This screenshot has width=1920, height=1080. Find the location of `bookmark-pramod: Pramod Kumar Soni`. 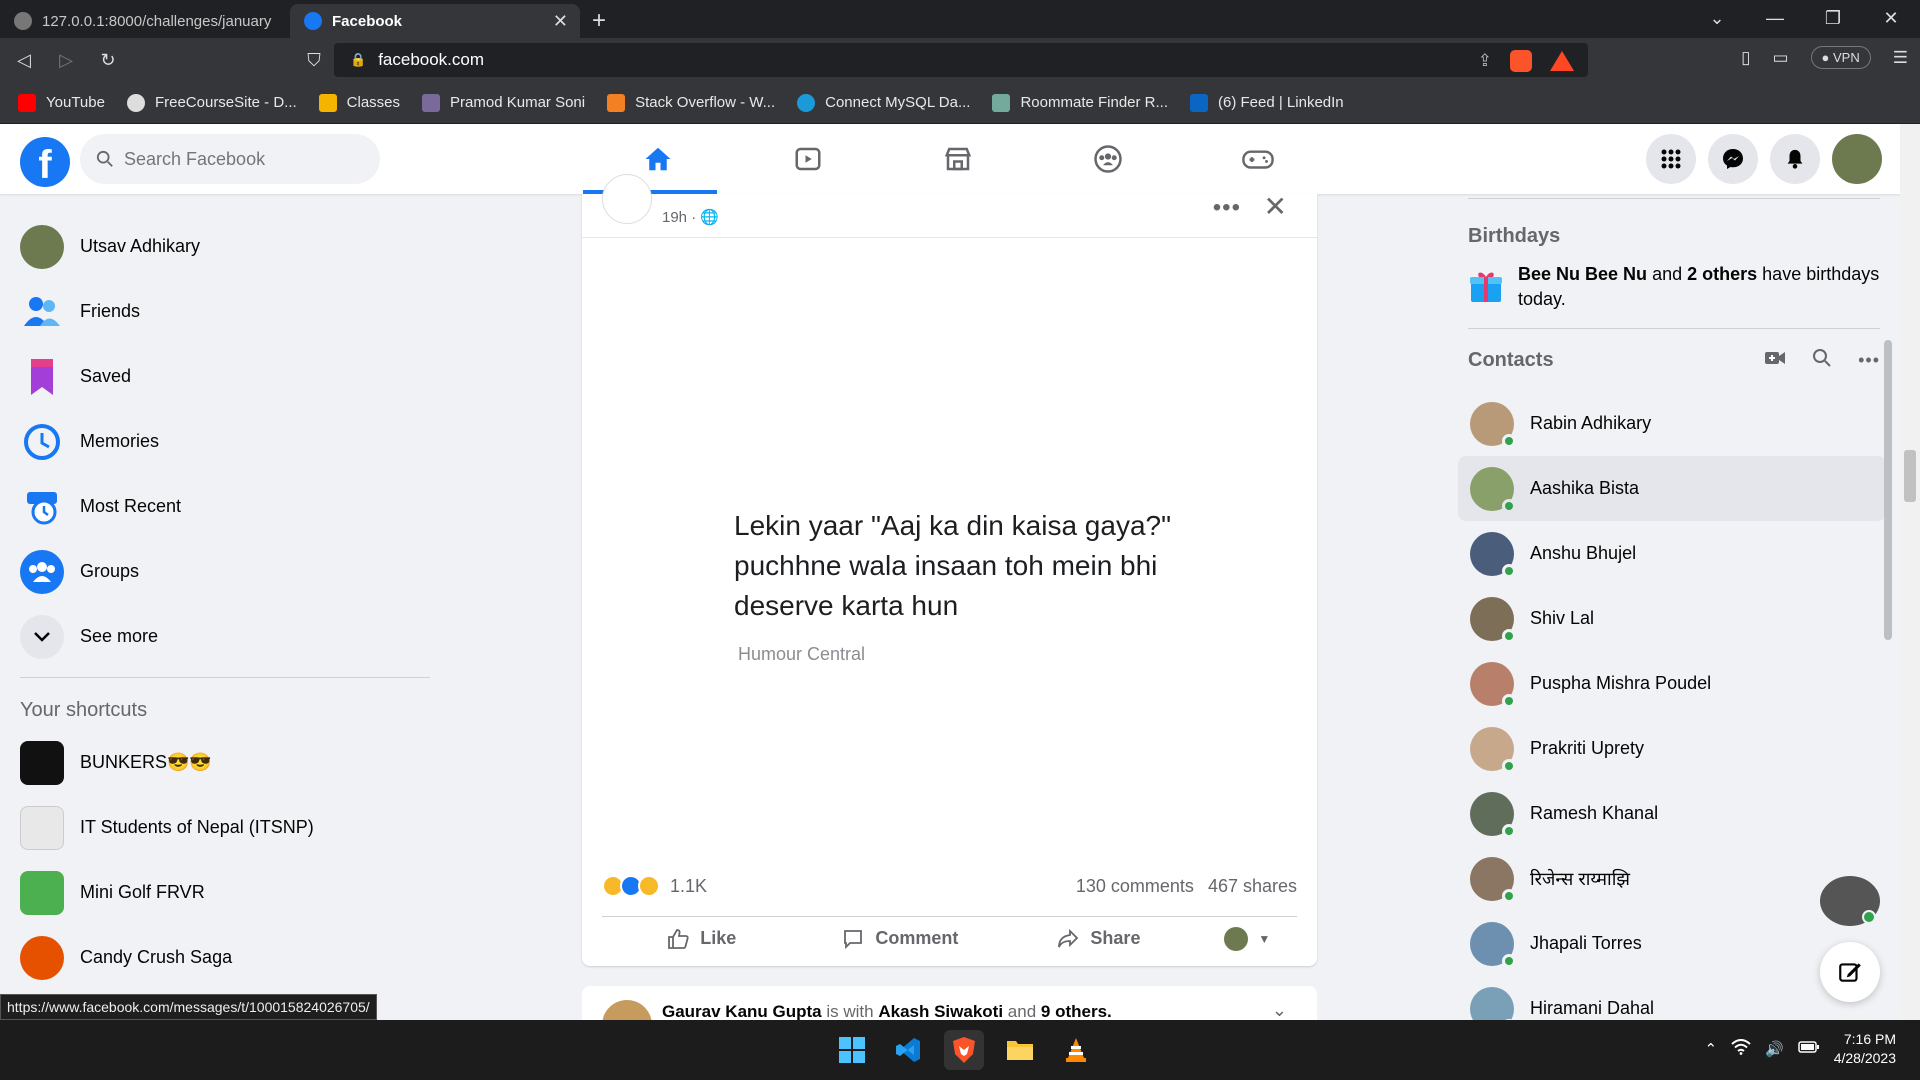

bookmark-pramod: Pramod Kumar Soni is located at coordinates (503, 102).